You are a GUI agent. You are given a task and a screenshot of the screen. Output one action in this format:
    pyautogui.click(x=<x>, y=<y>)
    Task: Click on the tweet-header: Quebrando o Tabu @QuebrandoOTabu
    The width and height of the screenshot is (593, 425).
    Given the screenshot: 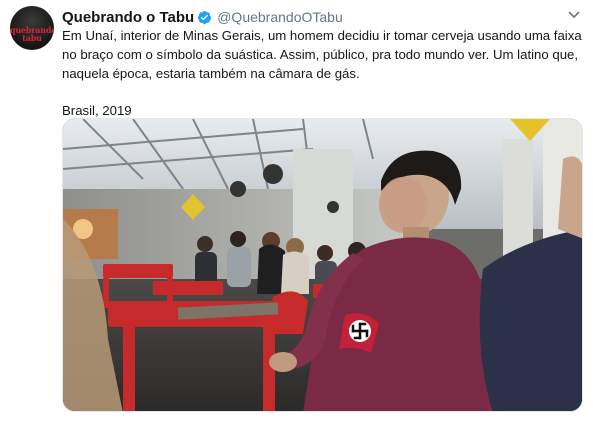 What is the action you would take?
    pyautogui.click(x=202, y=17)
    